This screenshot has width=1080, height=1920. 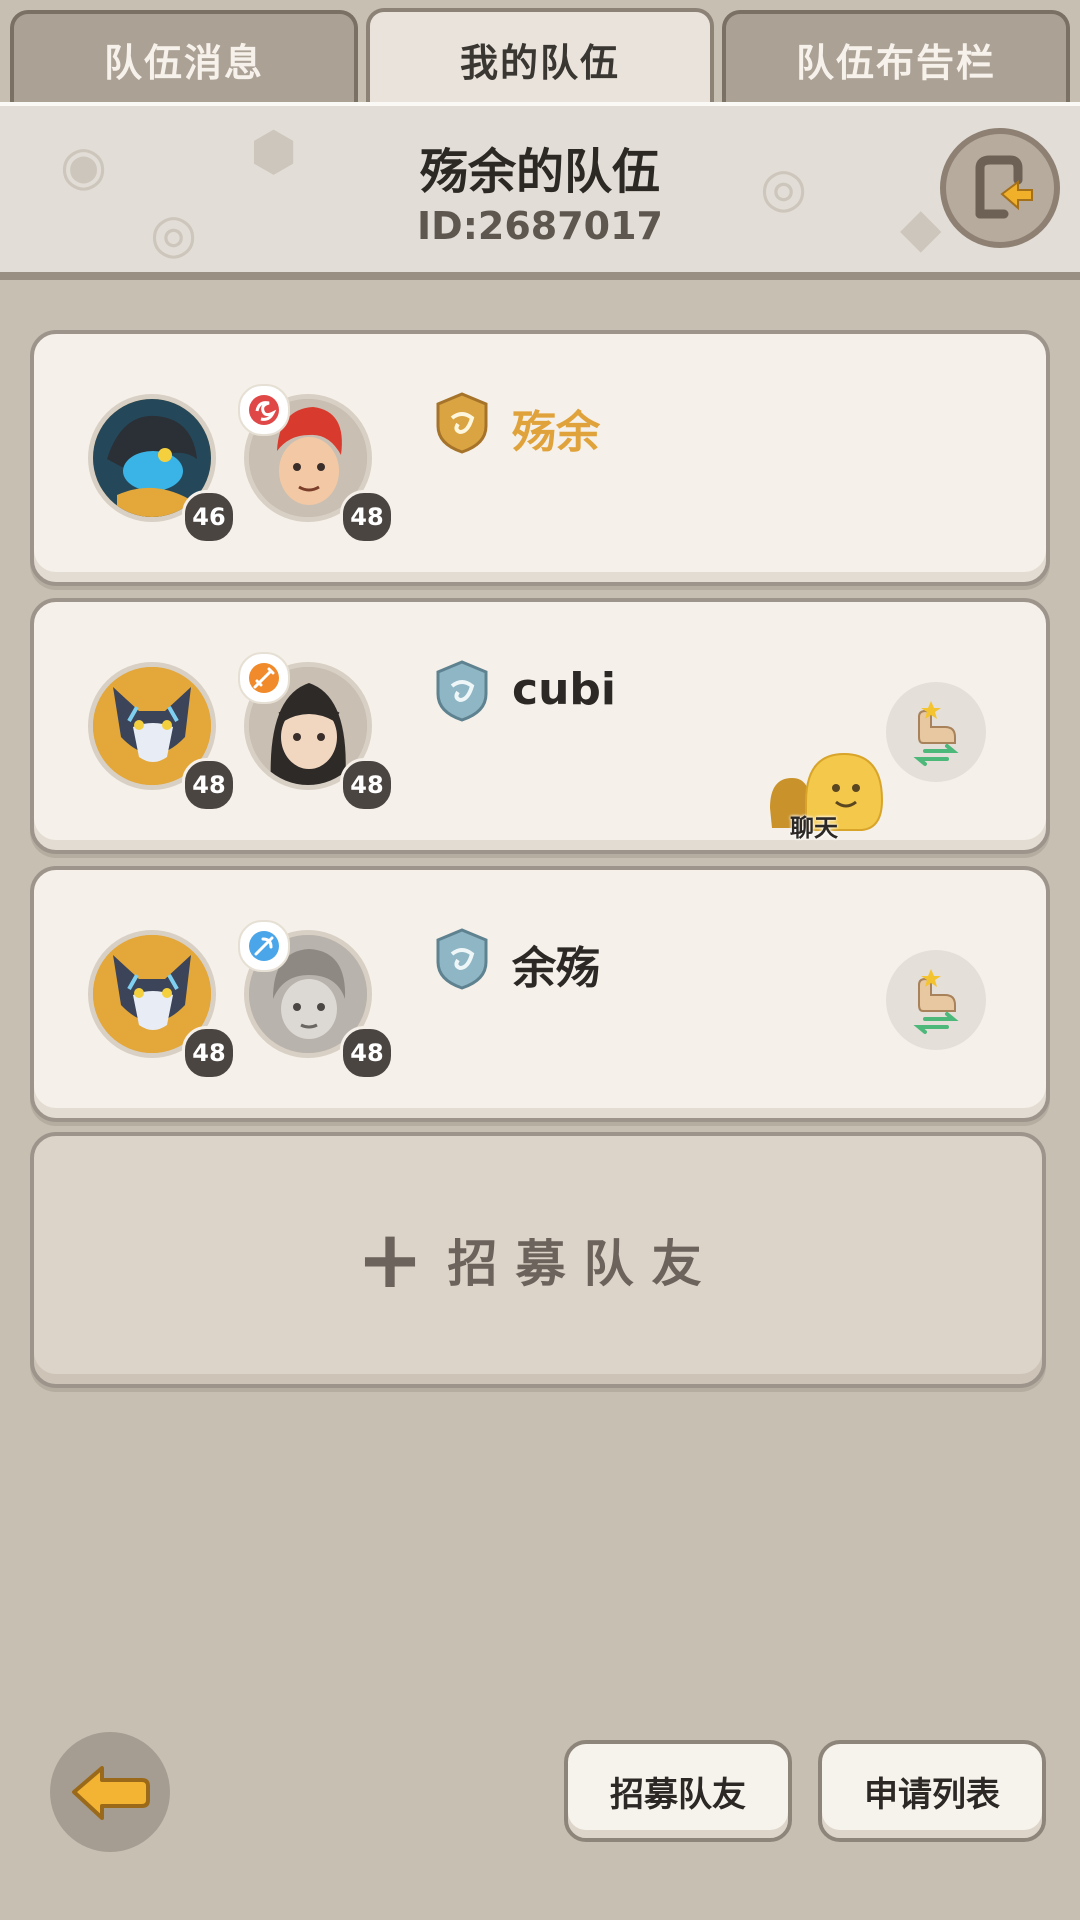 I want to click on leader-shield-icon, so click(x=462, y=423).